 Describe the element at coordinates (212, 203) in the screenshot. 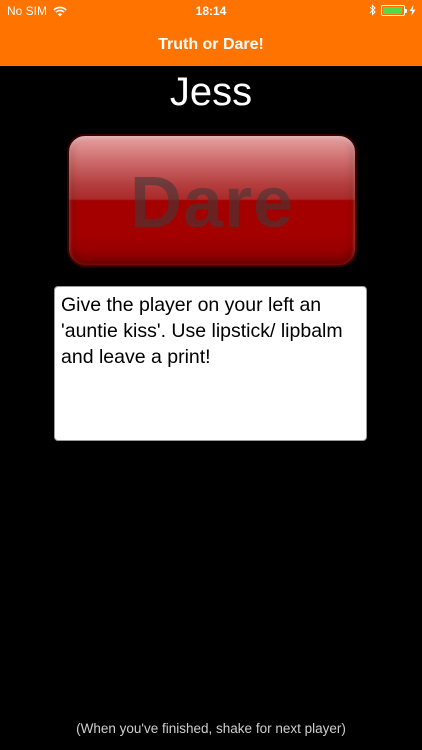

I see `dare-button-label: Dare` at that location.